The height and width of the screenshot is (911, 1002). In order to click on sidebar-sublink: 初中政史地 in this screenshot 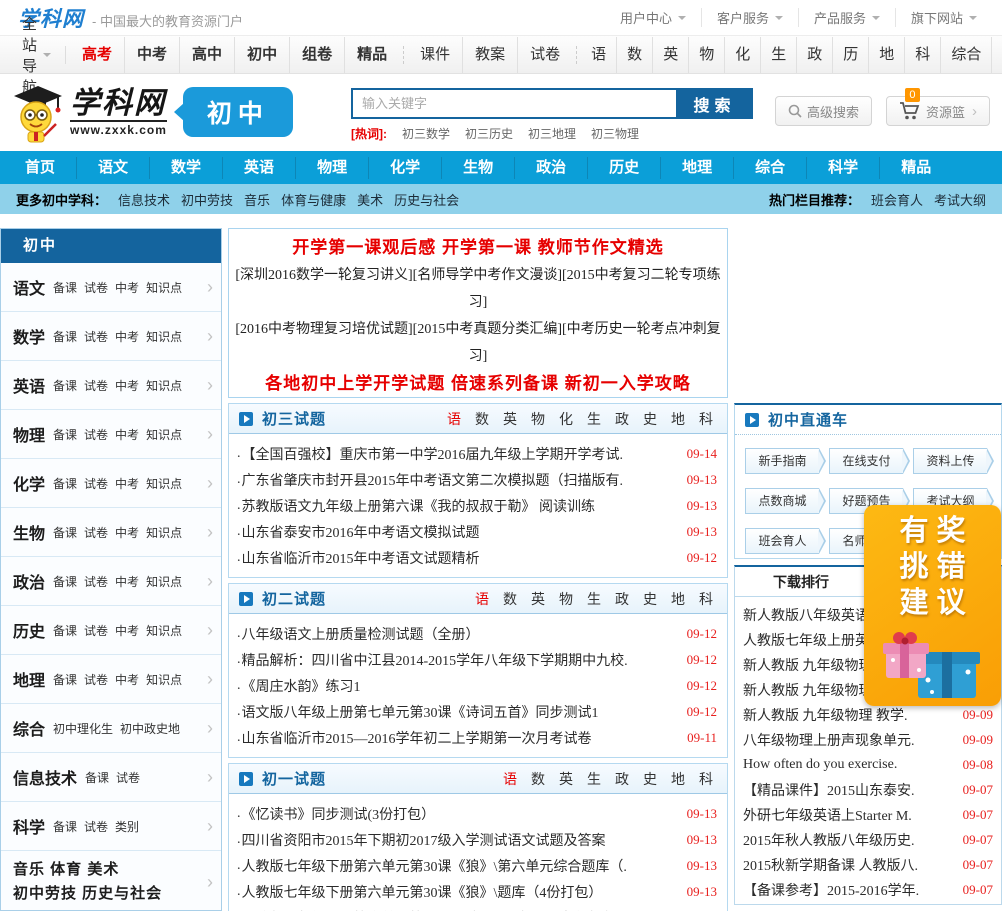, I will do `click(150, 728)`.